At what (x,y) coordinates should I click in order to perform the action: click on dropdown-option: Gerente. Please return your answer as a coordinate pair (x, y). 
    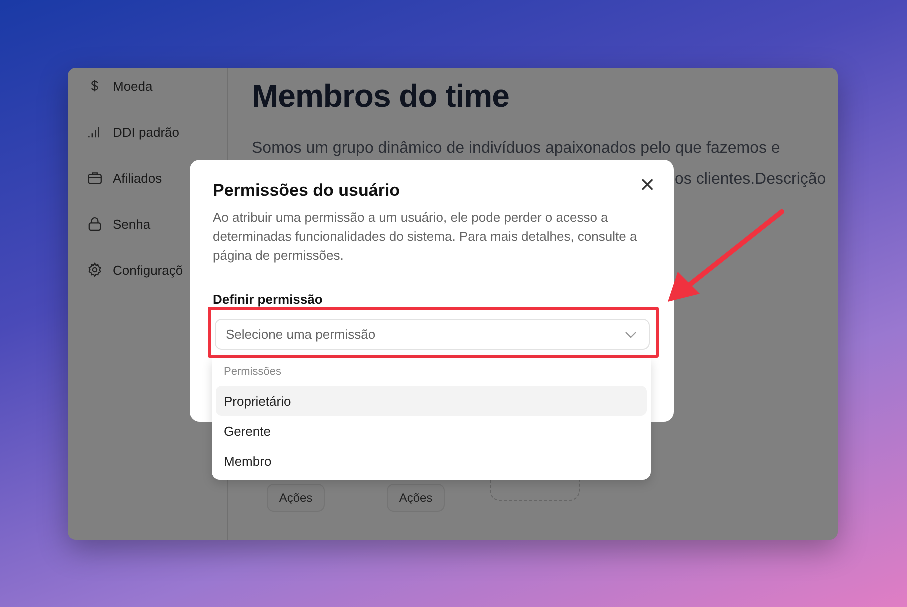
    Looking at the image, I should click on (431, 431).